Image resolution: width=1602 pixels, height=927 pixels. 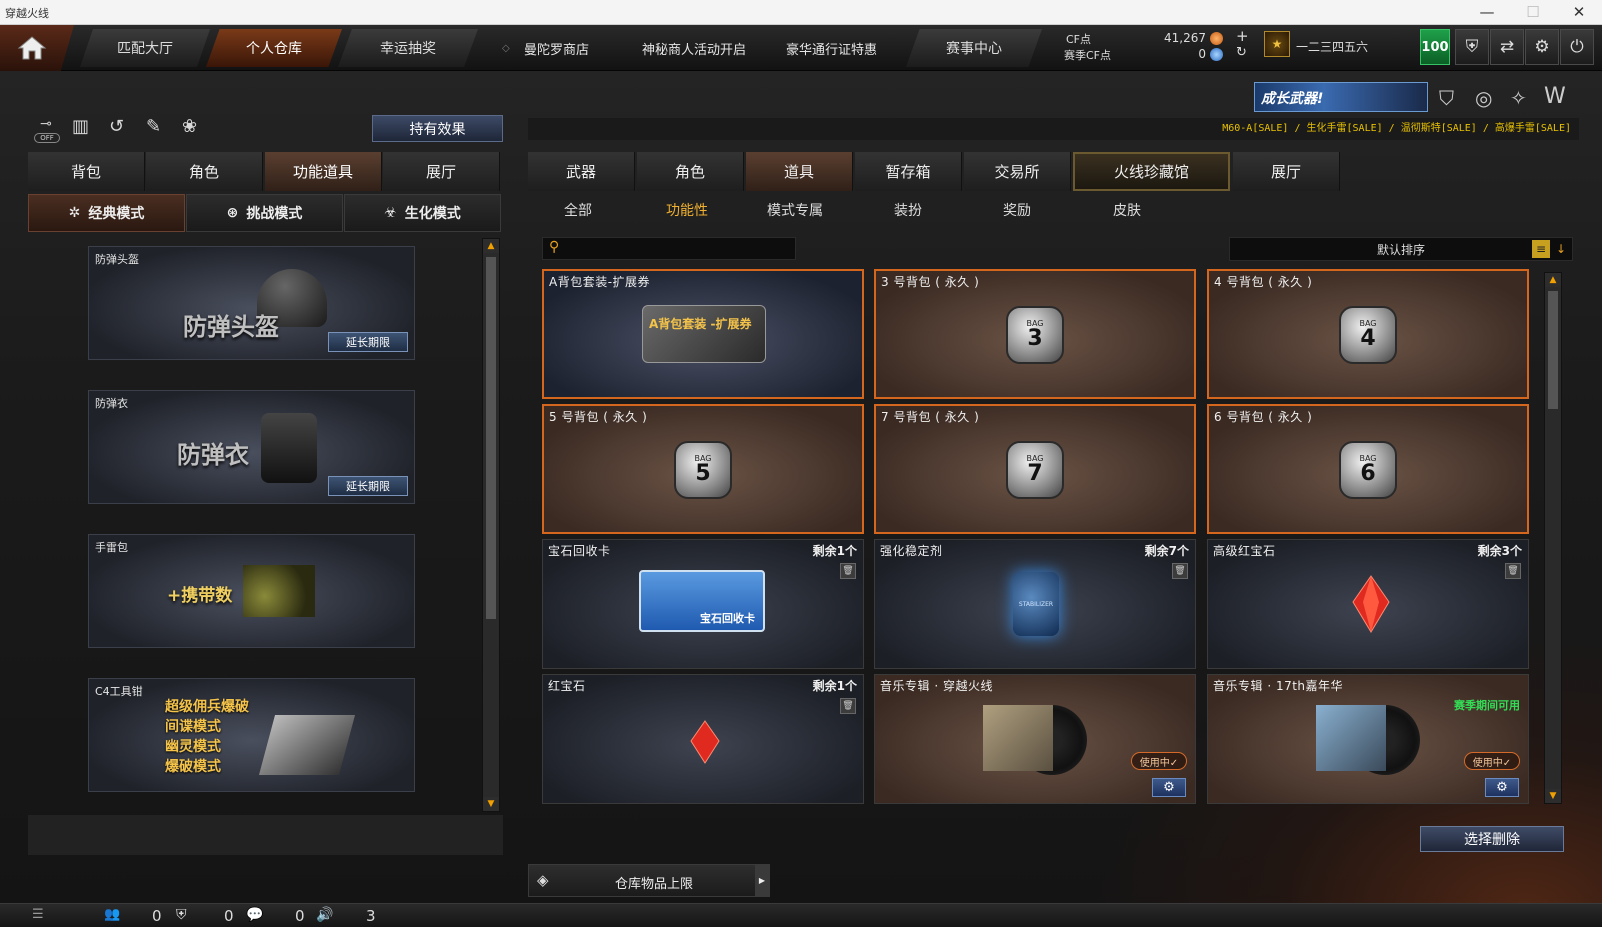 I want to click on search-field: ⚲, so click(x=669, y=248).